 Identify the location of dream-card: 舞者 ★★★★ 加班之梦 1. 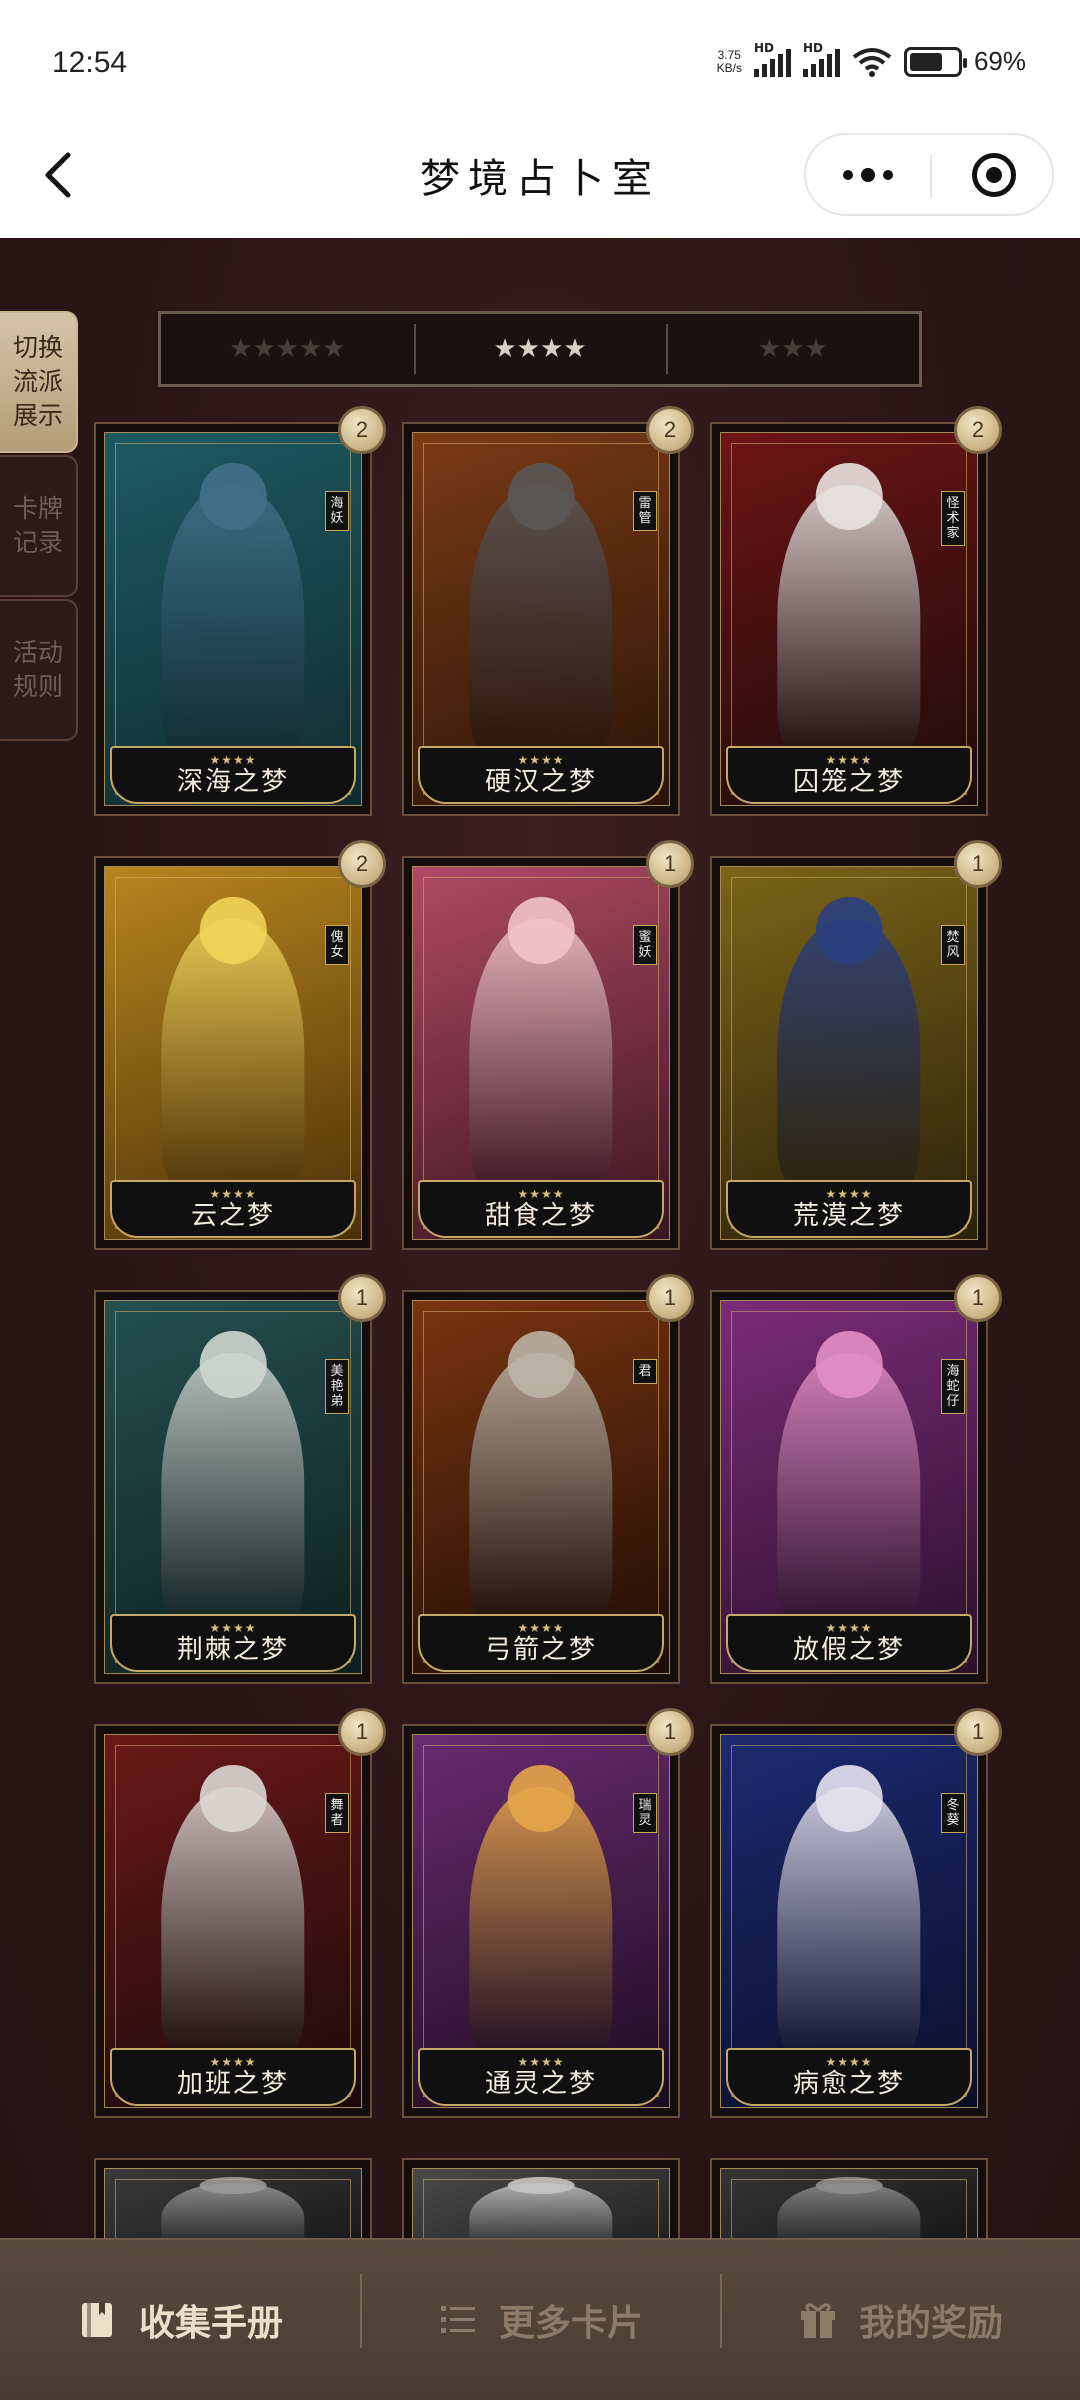
(240, 1913).